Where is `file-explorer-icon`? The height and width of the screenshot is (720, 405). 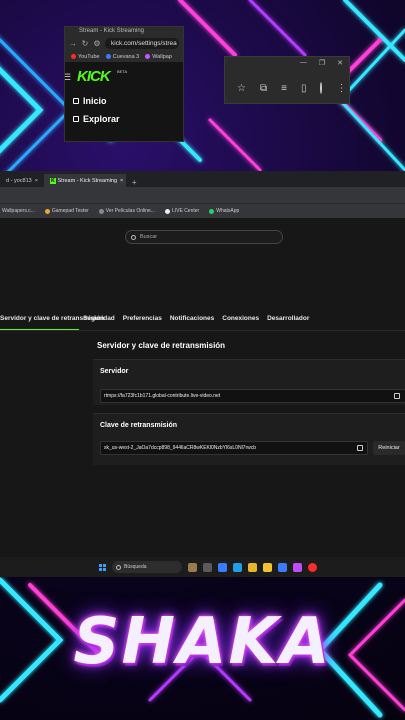 file-explorer-icon is located at coordinates (267, 567).